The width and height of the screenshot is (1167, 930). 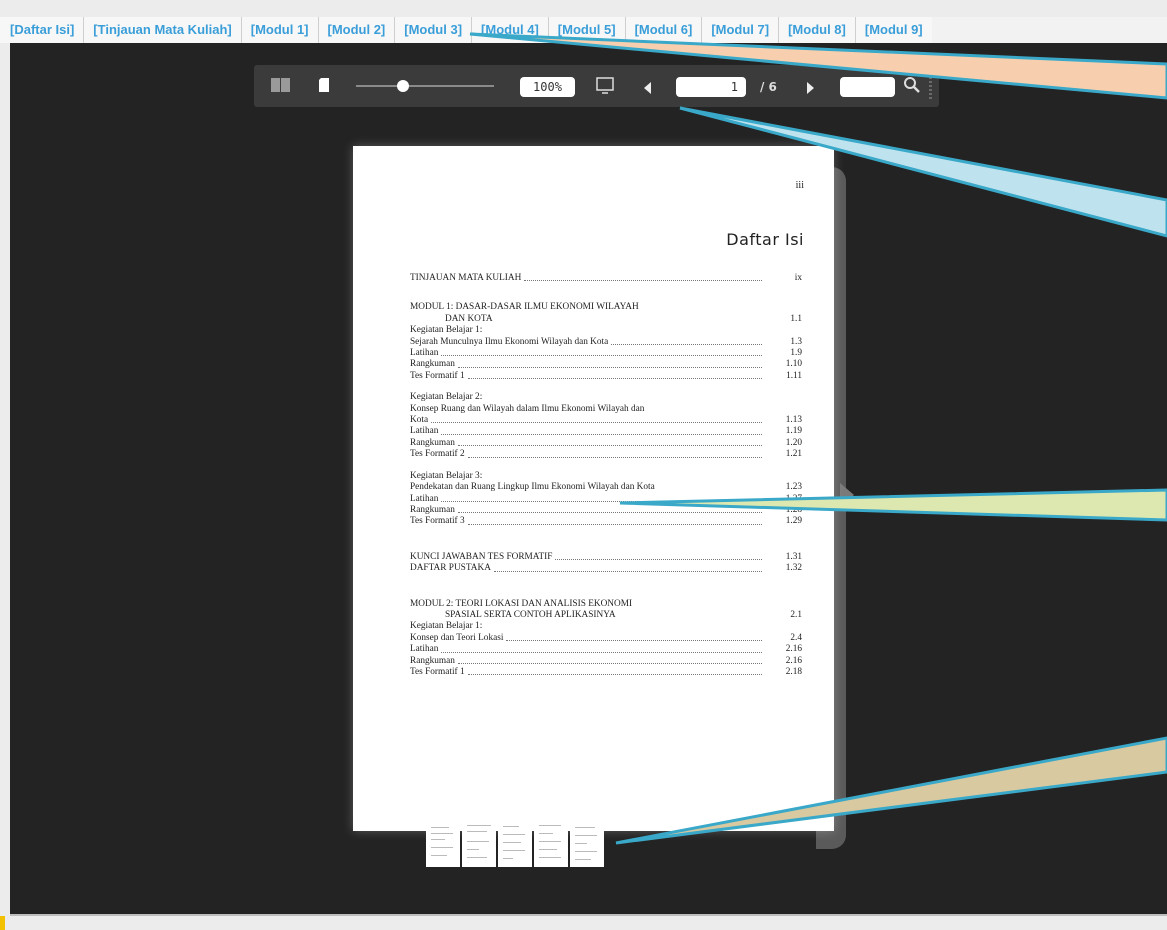 What do you see at coordinates (816, 30) in the screenshot?
I see `tab-modul-8: [Modul 8]` at bounding box center [816, 30].